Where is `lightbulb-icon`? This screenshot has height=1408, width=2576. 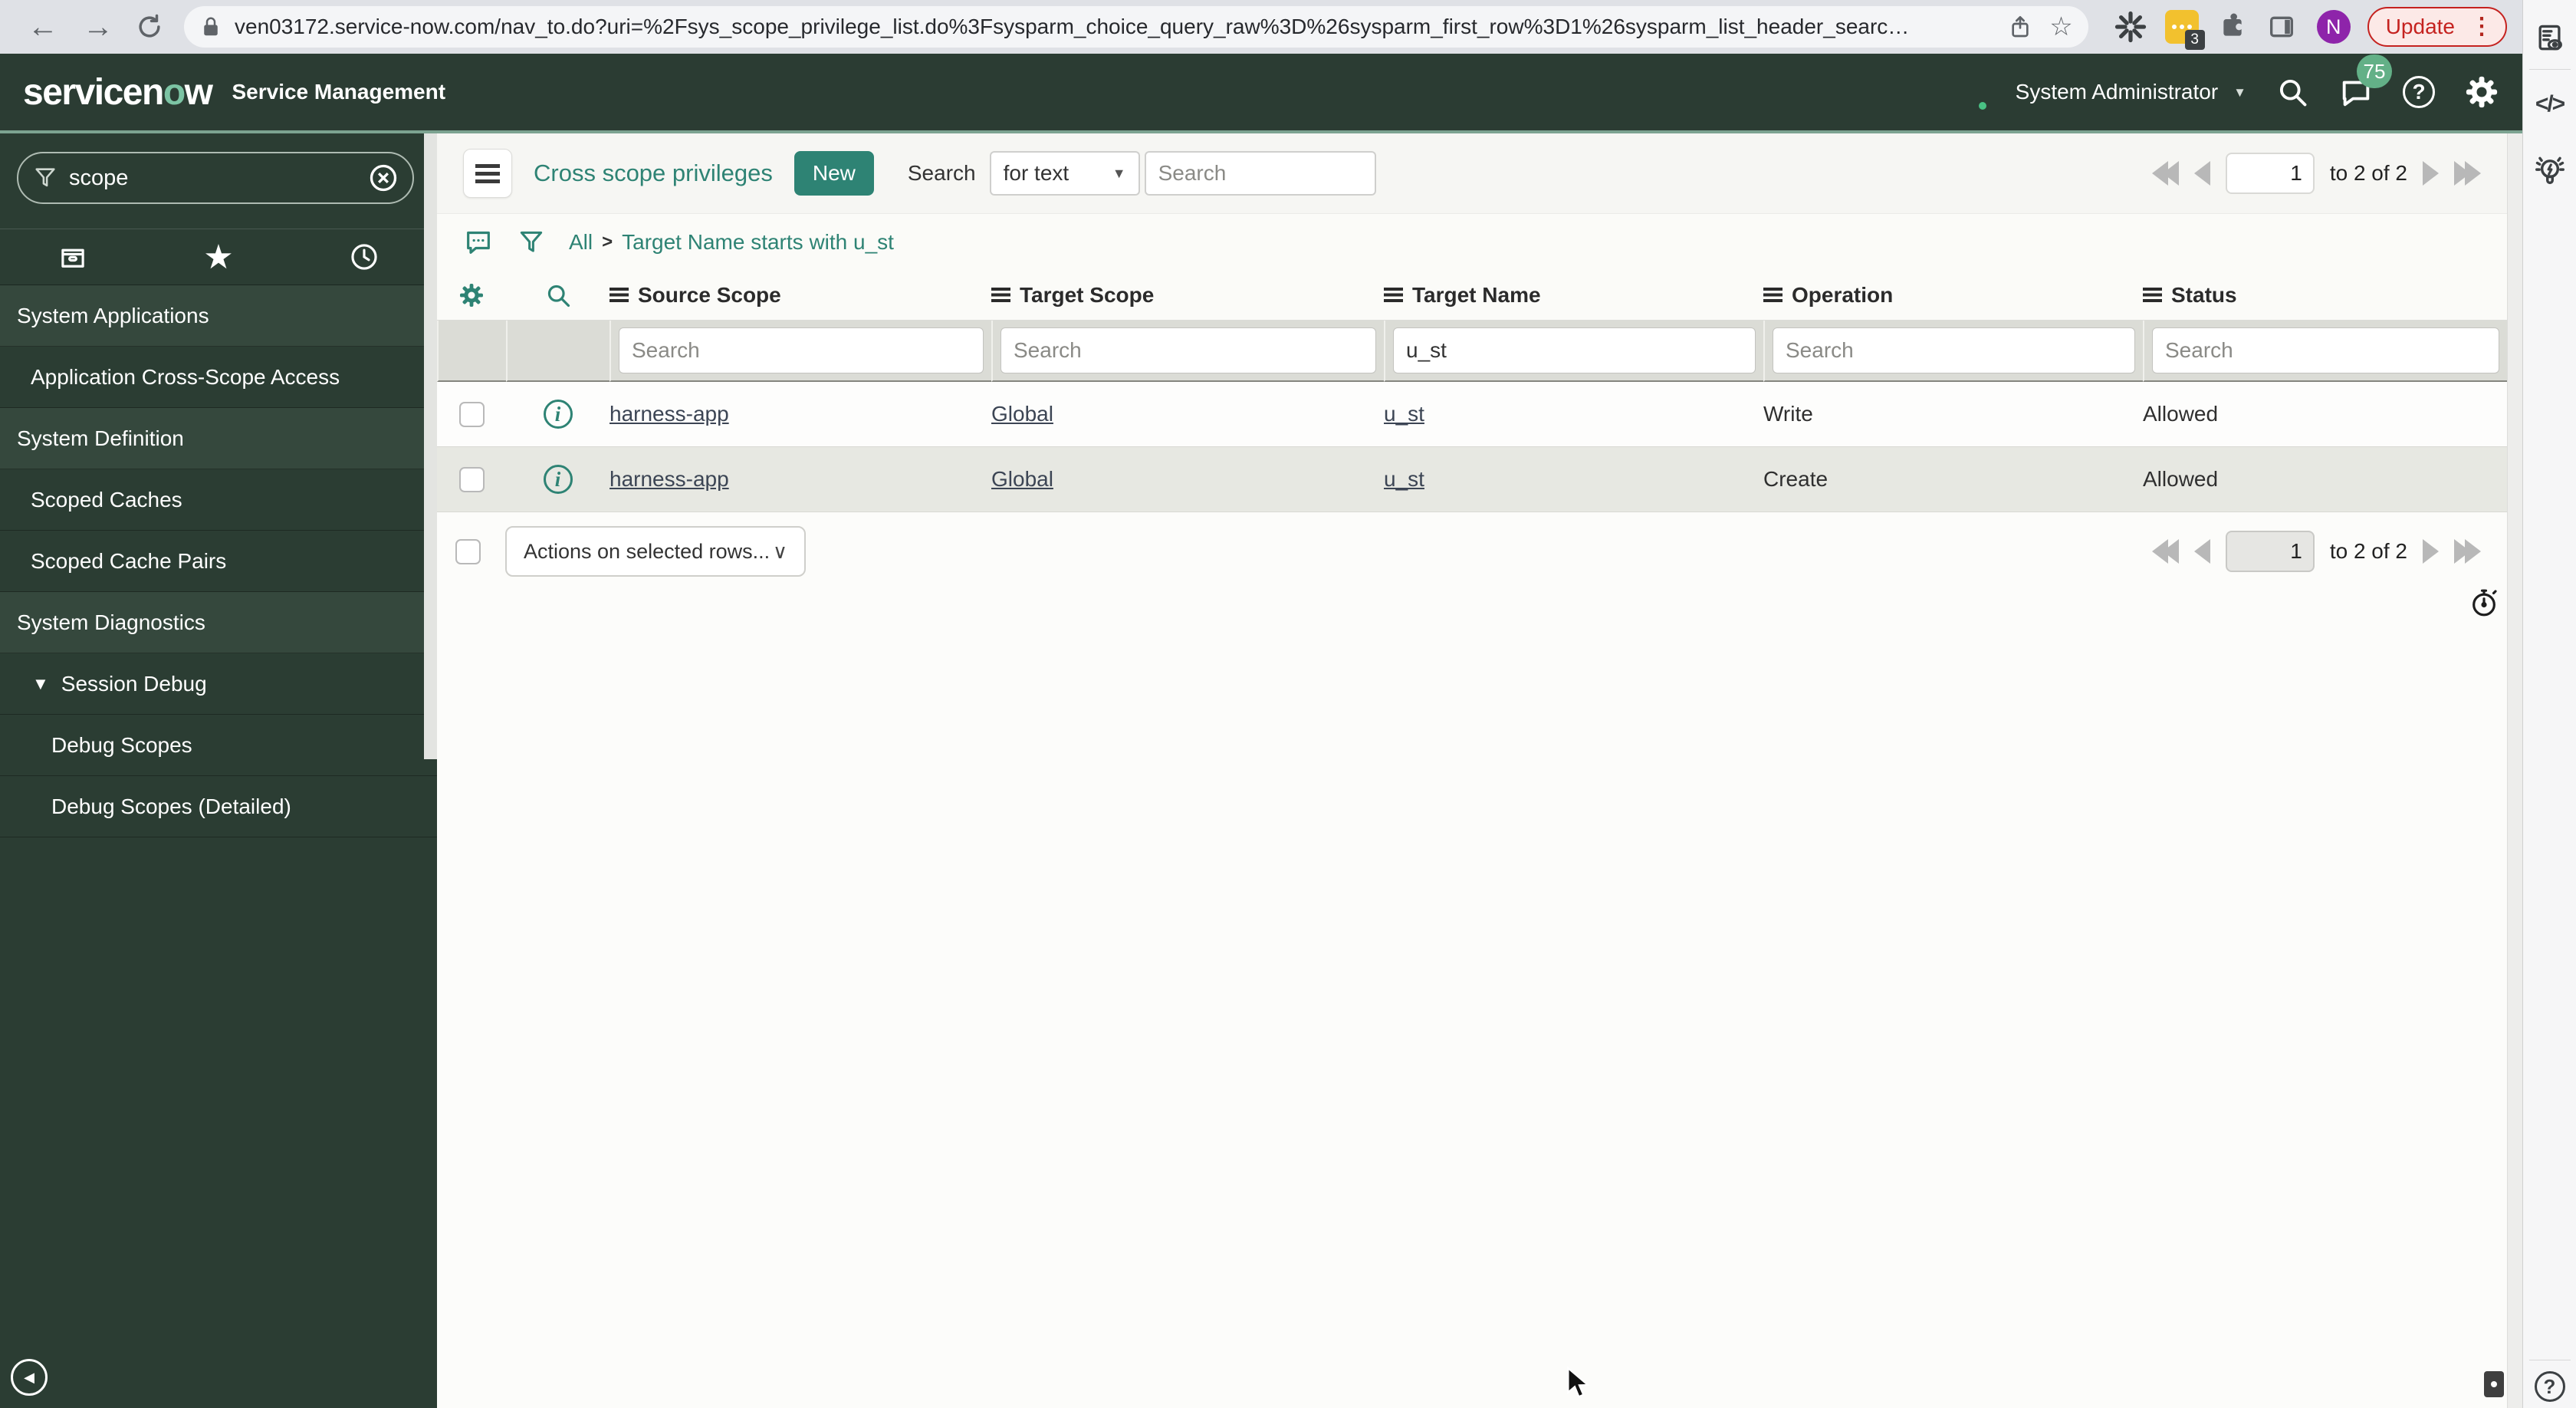
lightbulb-icon is located at coordinates (2550, 171).